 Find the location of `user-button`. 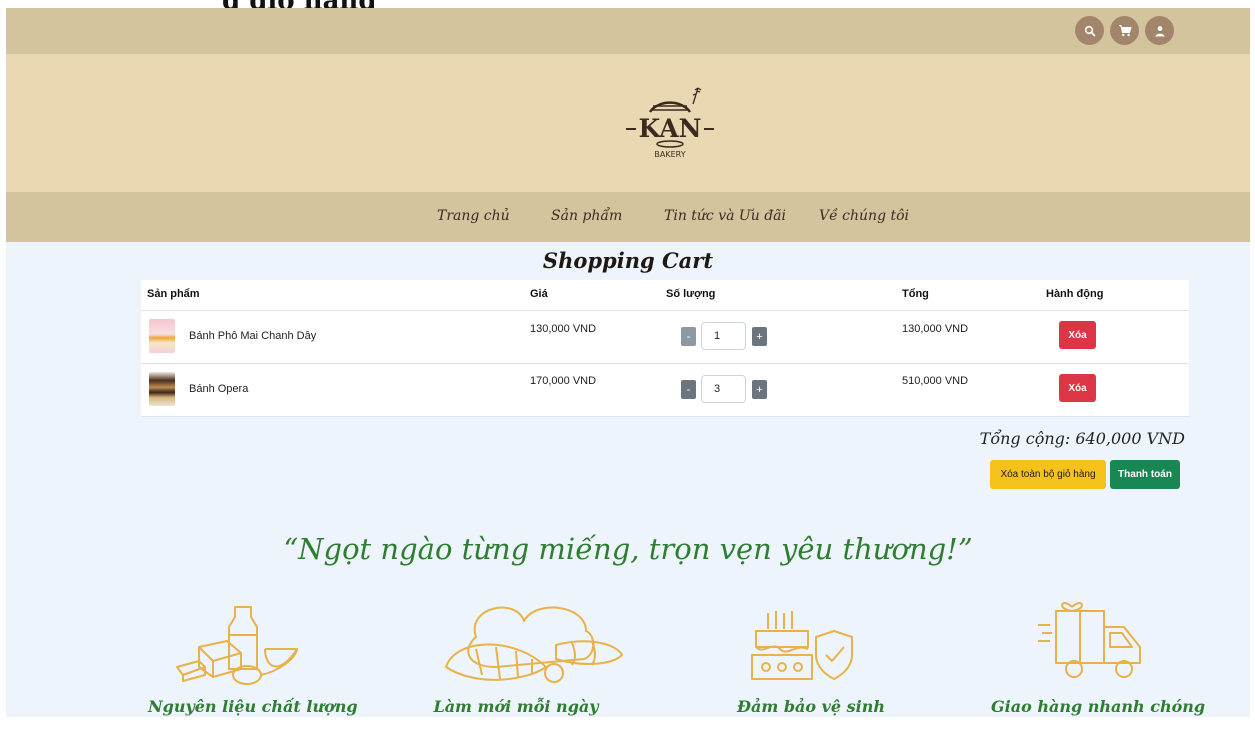

user-button is located at coordinates (1159, 30).